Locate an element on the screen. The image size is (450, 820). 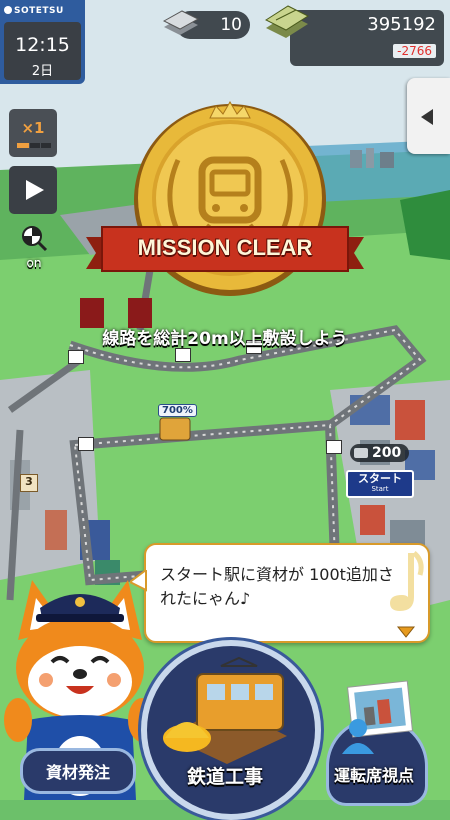
game-time: 12:15 is located at coordinates (42, 45).